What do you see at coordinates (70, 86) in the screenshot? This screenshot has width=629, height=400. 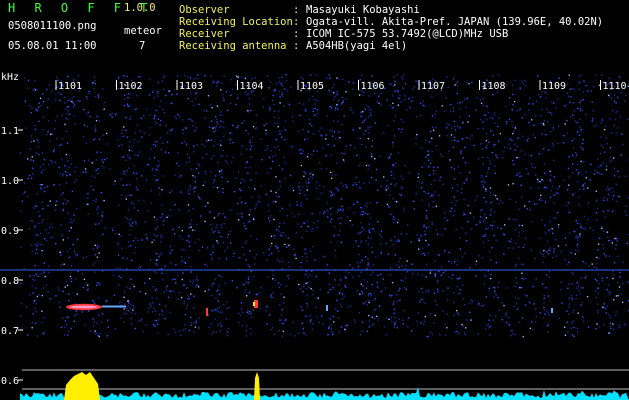 I see `x-tick-label: 1101` at bounding box center [70, 86].